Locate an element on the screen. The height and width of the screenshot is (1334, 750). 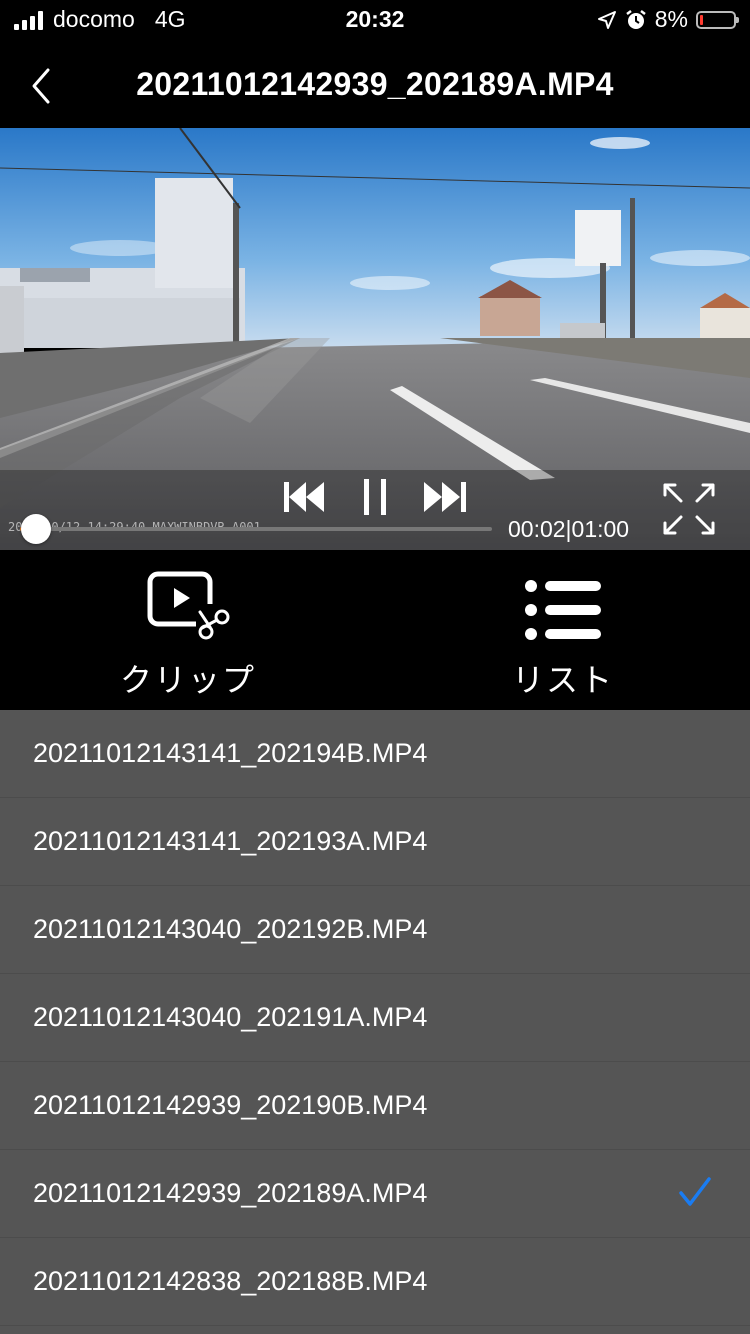
fullscreen-button is located at coordinates (689, 511).